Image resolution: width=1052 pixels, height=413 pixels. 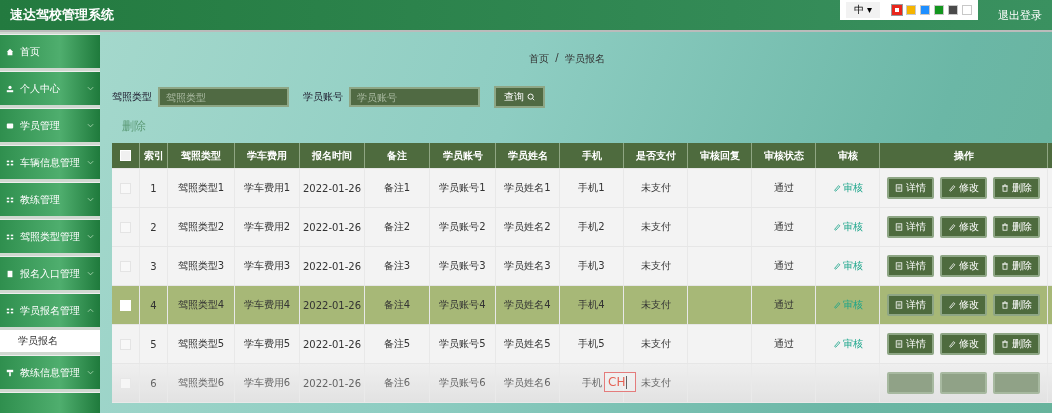 I want to click on table-cell: 学员姓名5, so click(x=527, y=344).